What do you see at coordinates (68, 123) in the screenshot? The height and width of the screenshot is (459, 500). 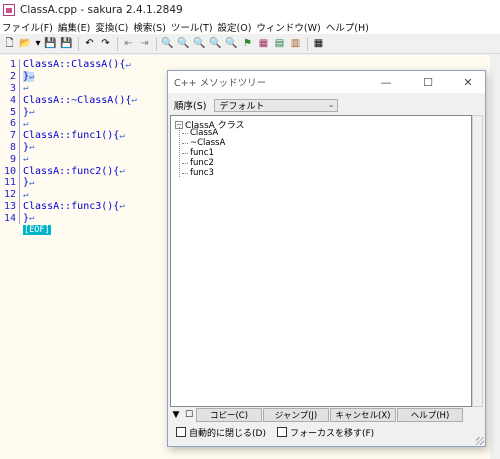 I see `editor-line: 6 ↵` at bounding box center [68, 123].